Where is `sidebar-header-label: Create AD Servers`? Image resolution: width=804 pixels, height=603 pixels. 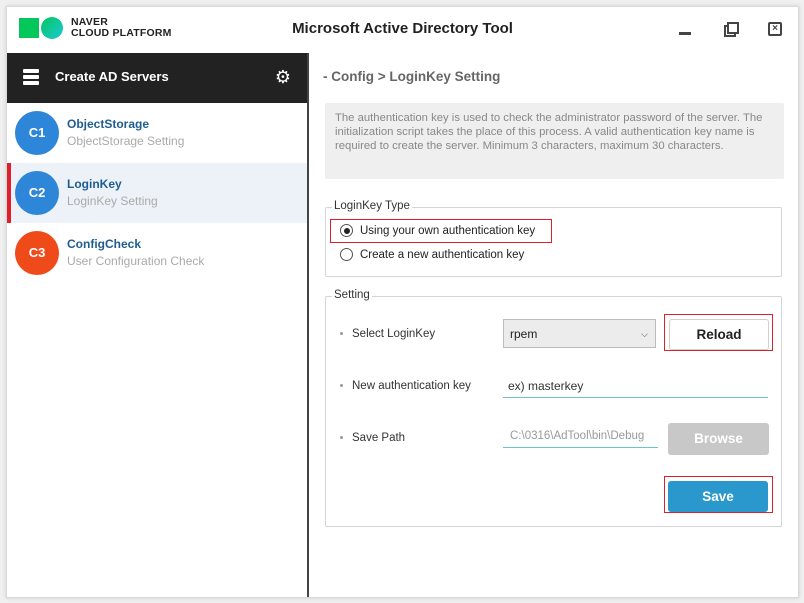 sidebar-header-label: Create AD Servers is located at coordinates (112, 76).